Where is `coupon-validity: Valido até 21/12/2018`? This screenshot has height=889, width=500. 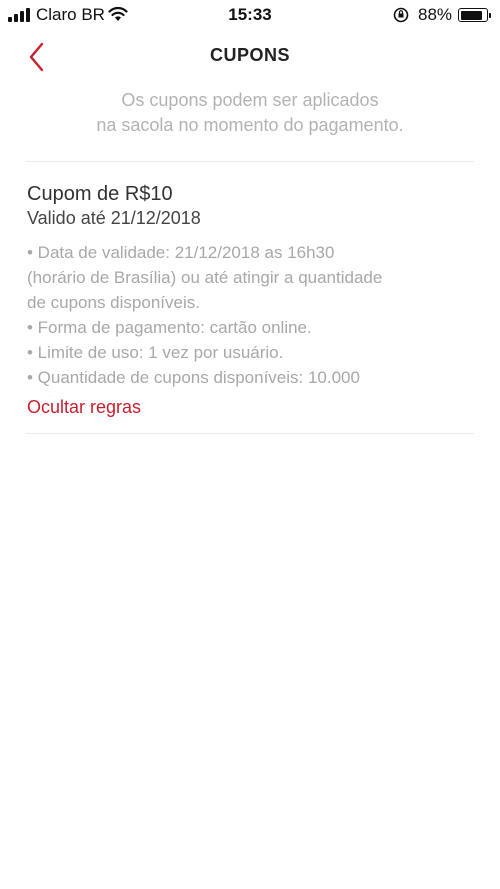 coupon-validity: Valido até 21/12/2018 is located at coordinates (114, 218).